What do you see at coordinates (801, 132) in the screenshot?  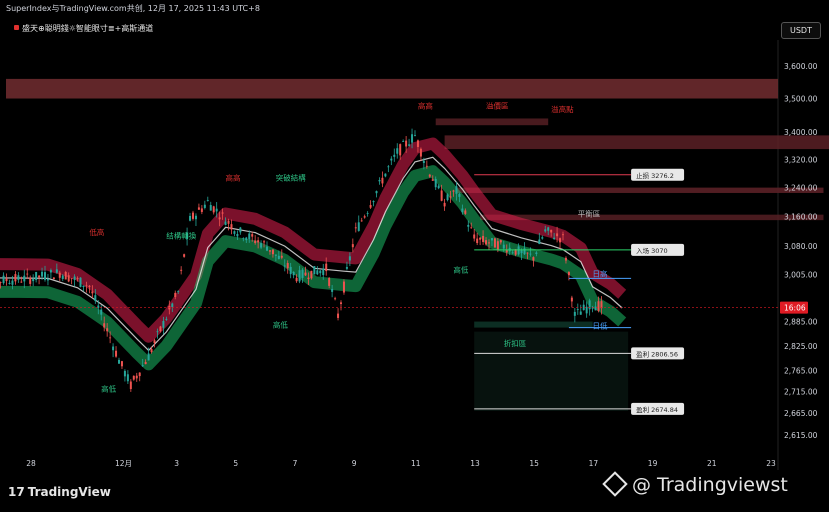 I see `y-tick-label: 3,400.00` at bounding box center [801, 132].